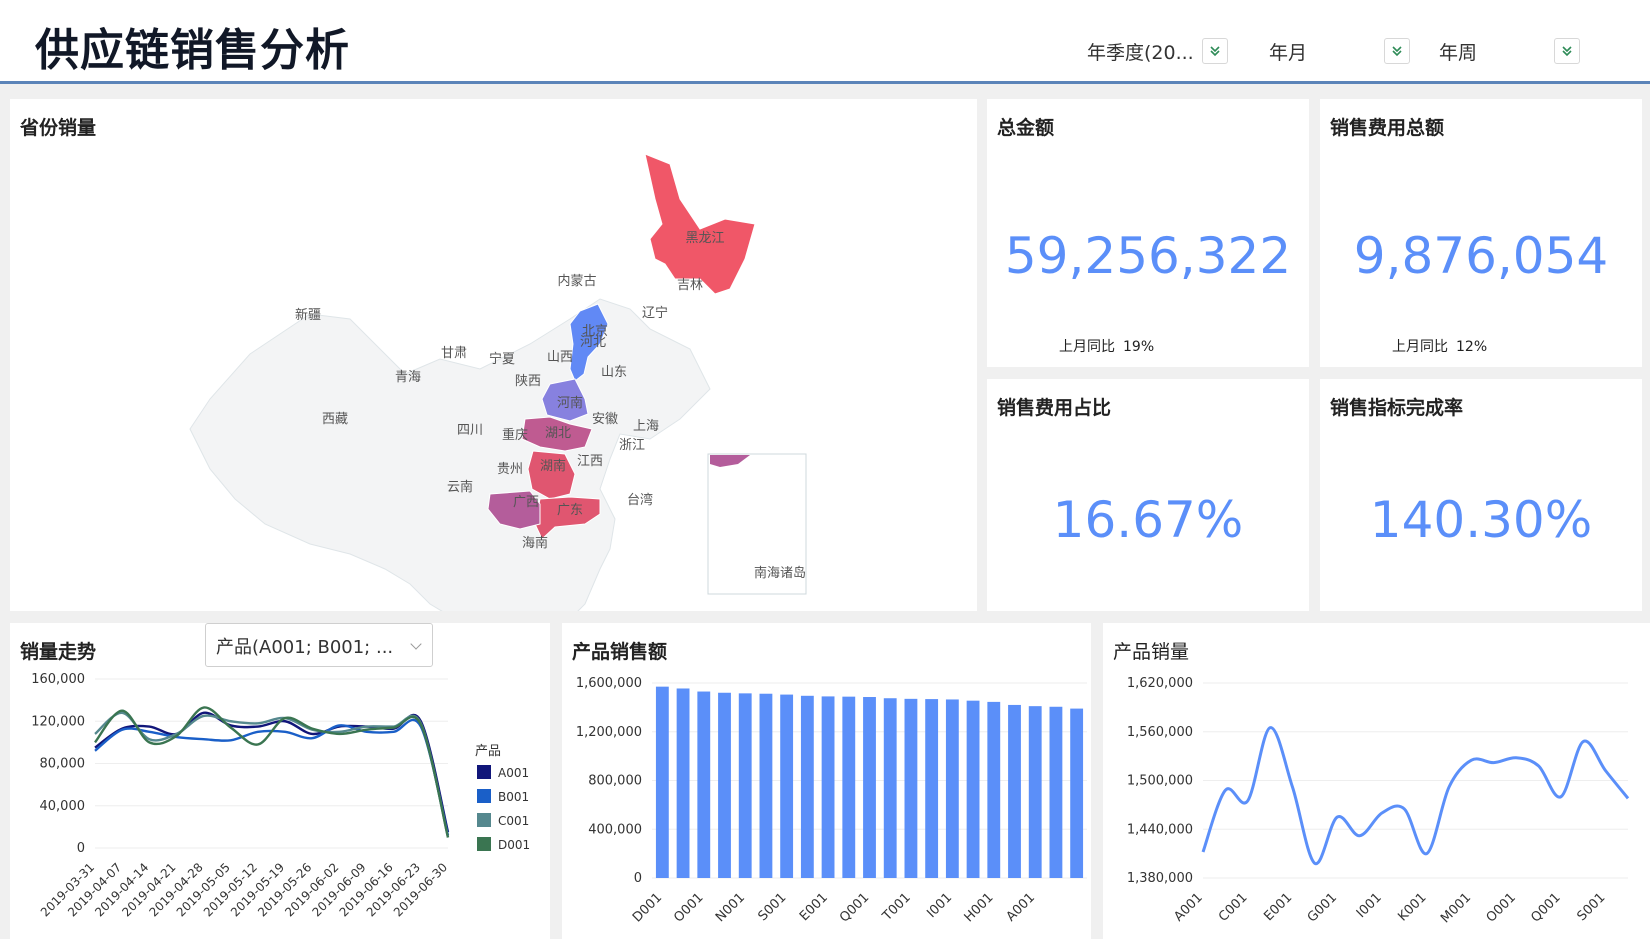  I want to click on header: 供应链销售分析 年季度(20... 年月 年周, so click(825, 42).